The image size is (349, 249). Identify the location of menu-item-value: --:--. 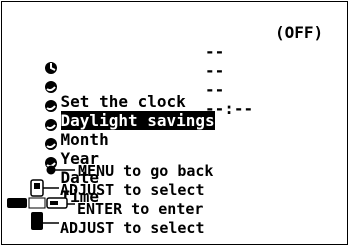
(229, 108).